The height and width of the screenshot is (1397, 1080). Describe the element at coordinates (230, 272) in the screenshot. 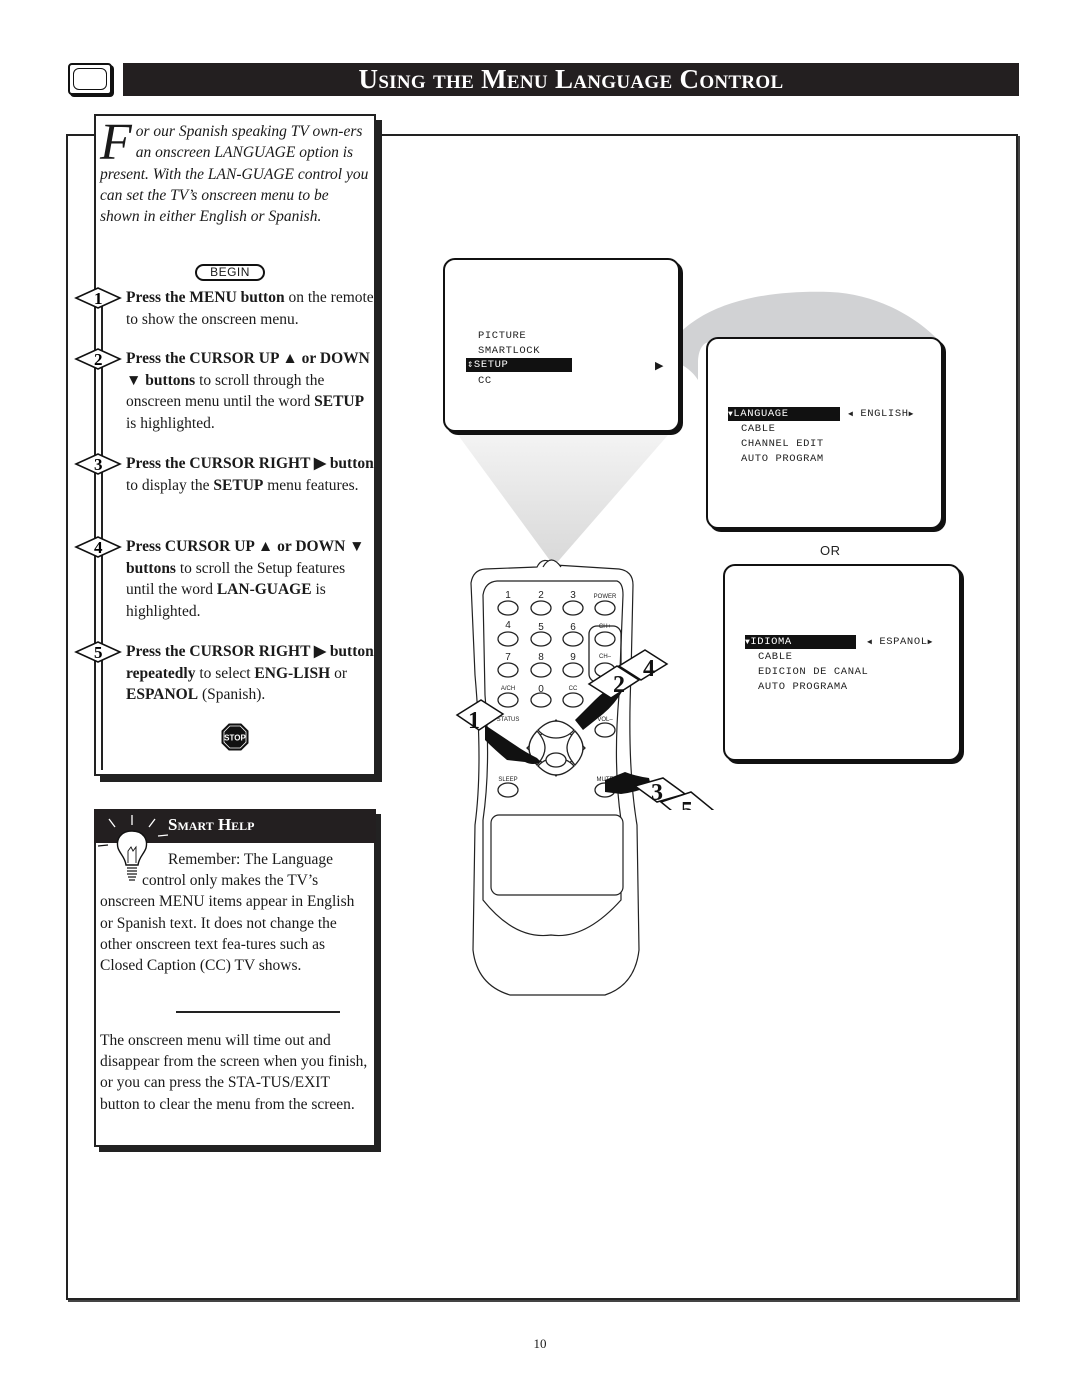

I see `begin-badge: BEGIN` at that location.